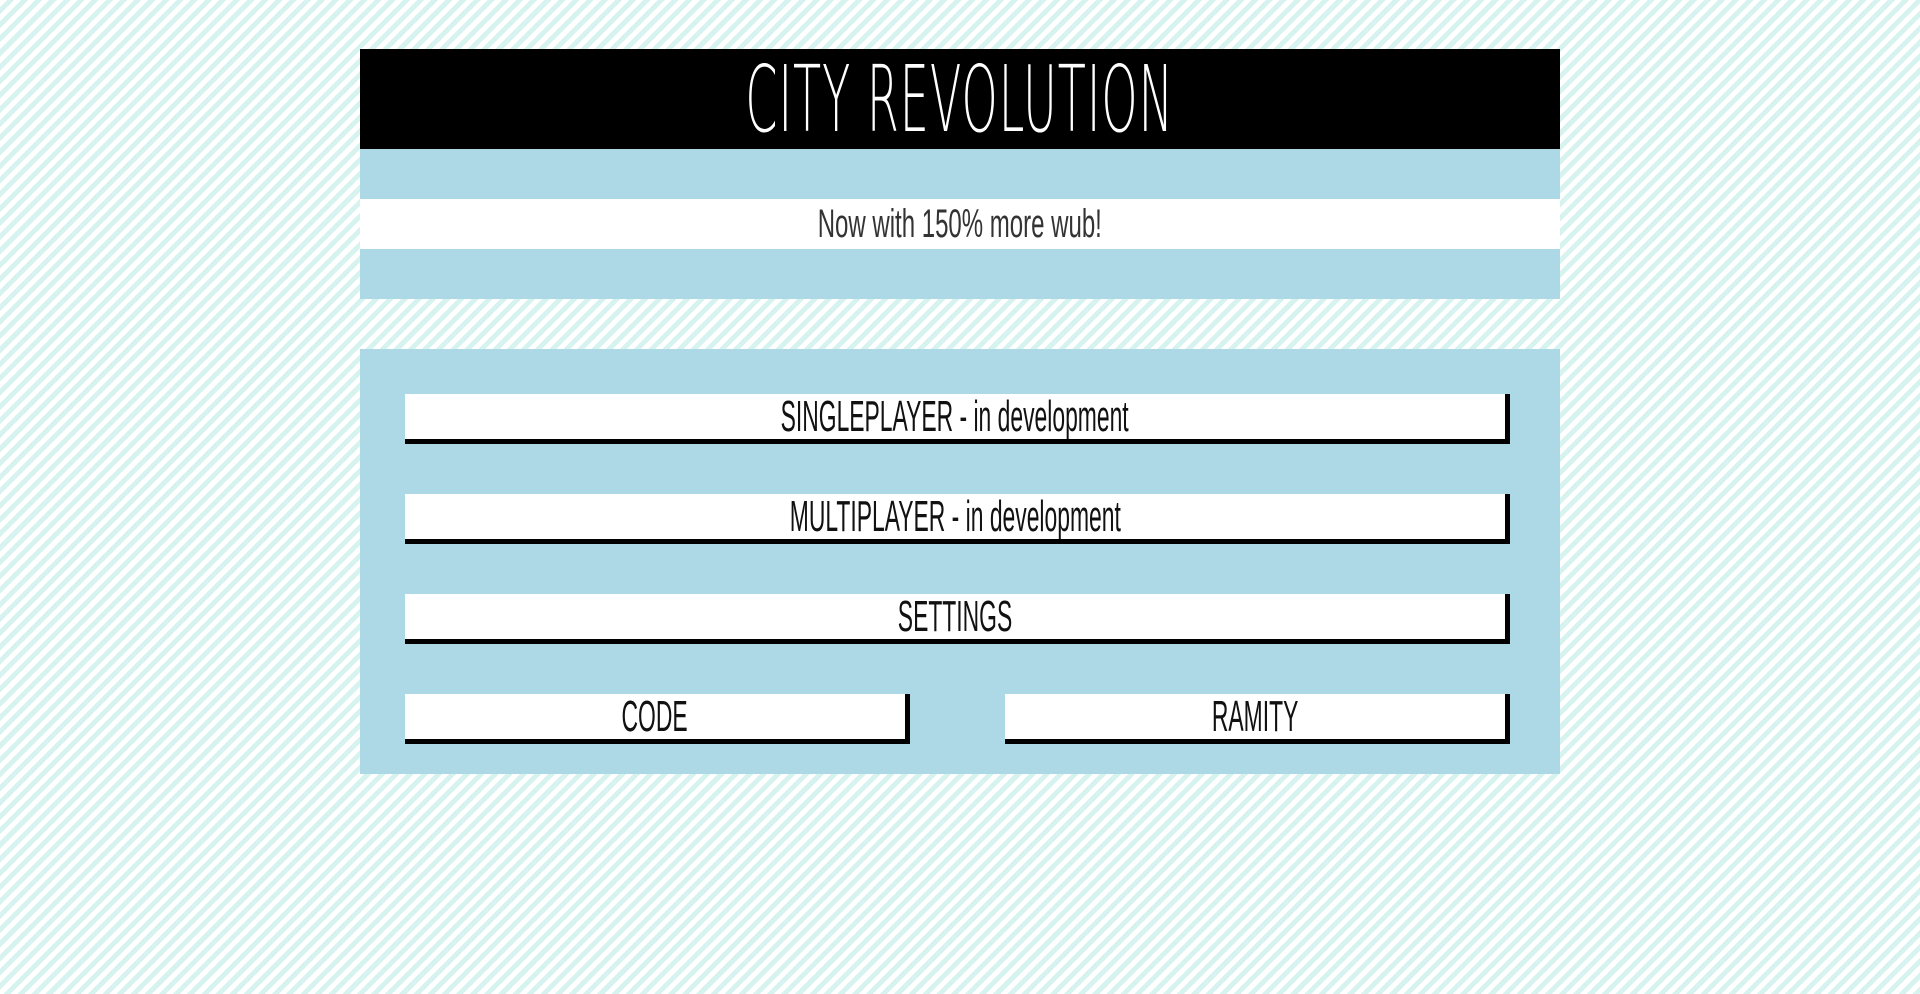 Image resolution: width=1920 pixels, height=994 pixels. Describe the element at coordinates (1255, 717) in the screenshot. I see `ramity-label: RAMITY` at that location.